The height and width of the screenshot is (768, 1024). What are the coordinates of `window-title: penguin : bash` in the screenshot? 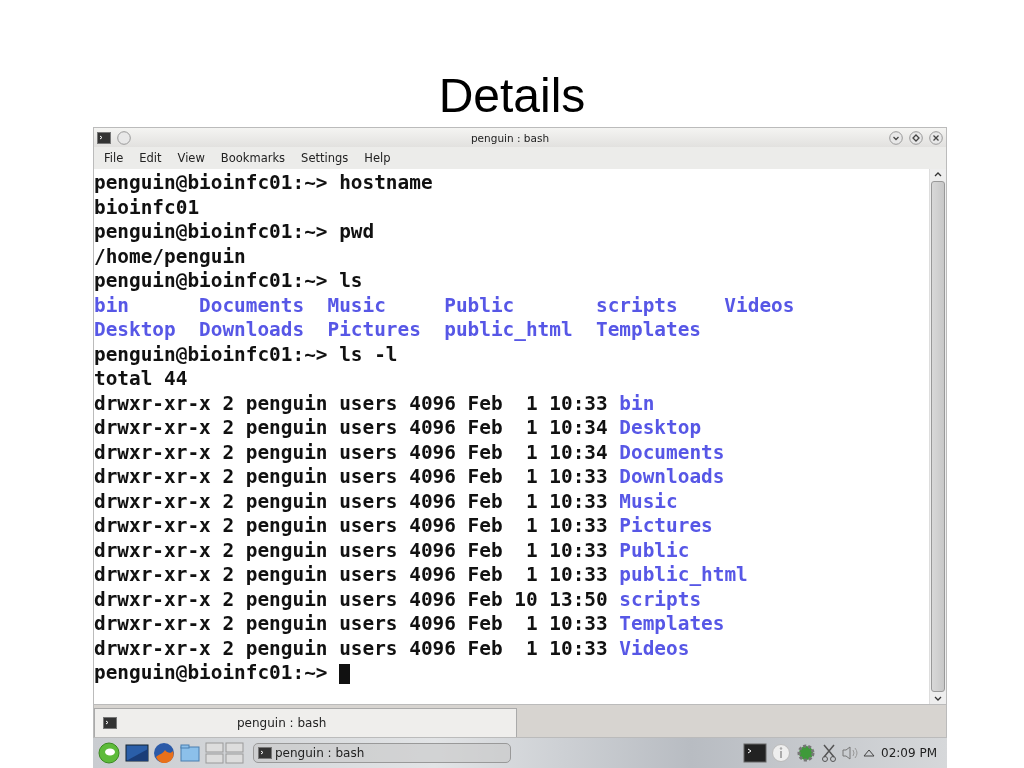 It's located at (510, 137).